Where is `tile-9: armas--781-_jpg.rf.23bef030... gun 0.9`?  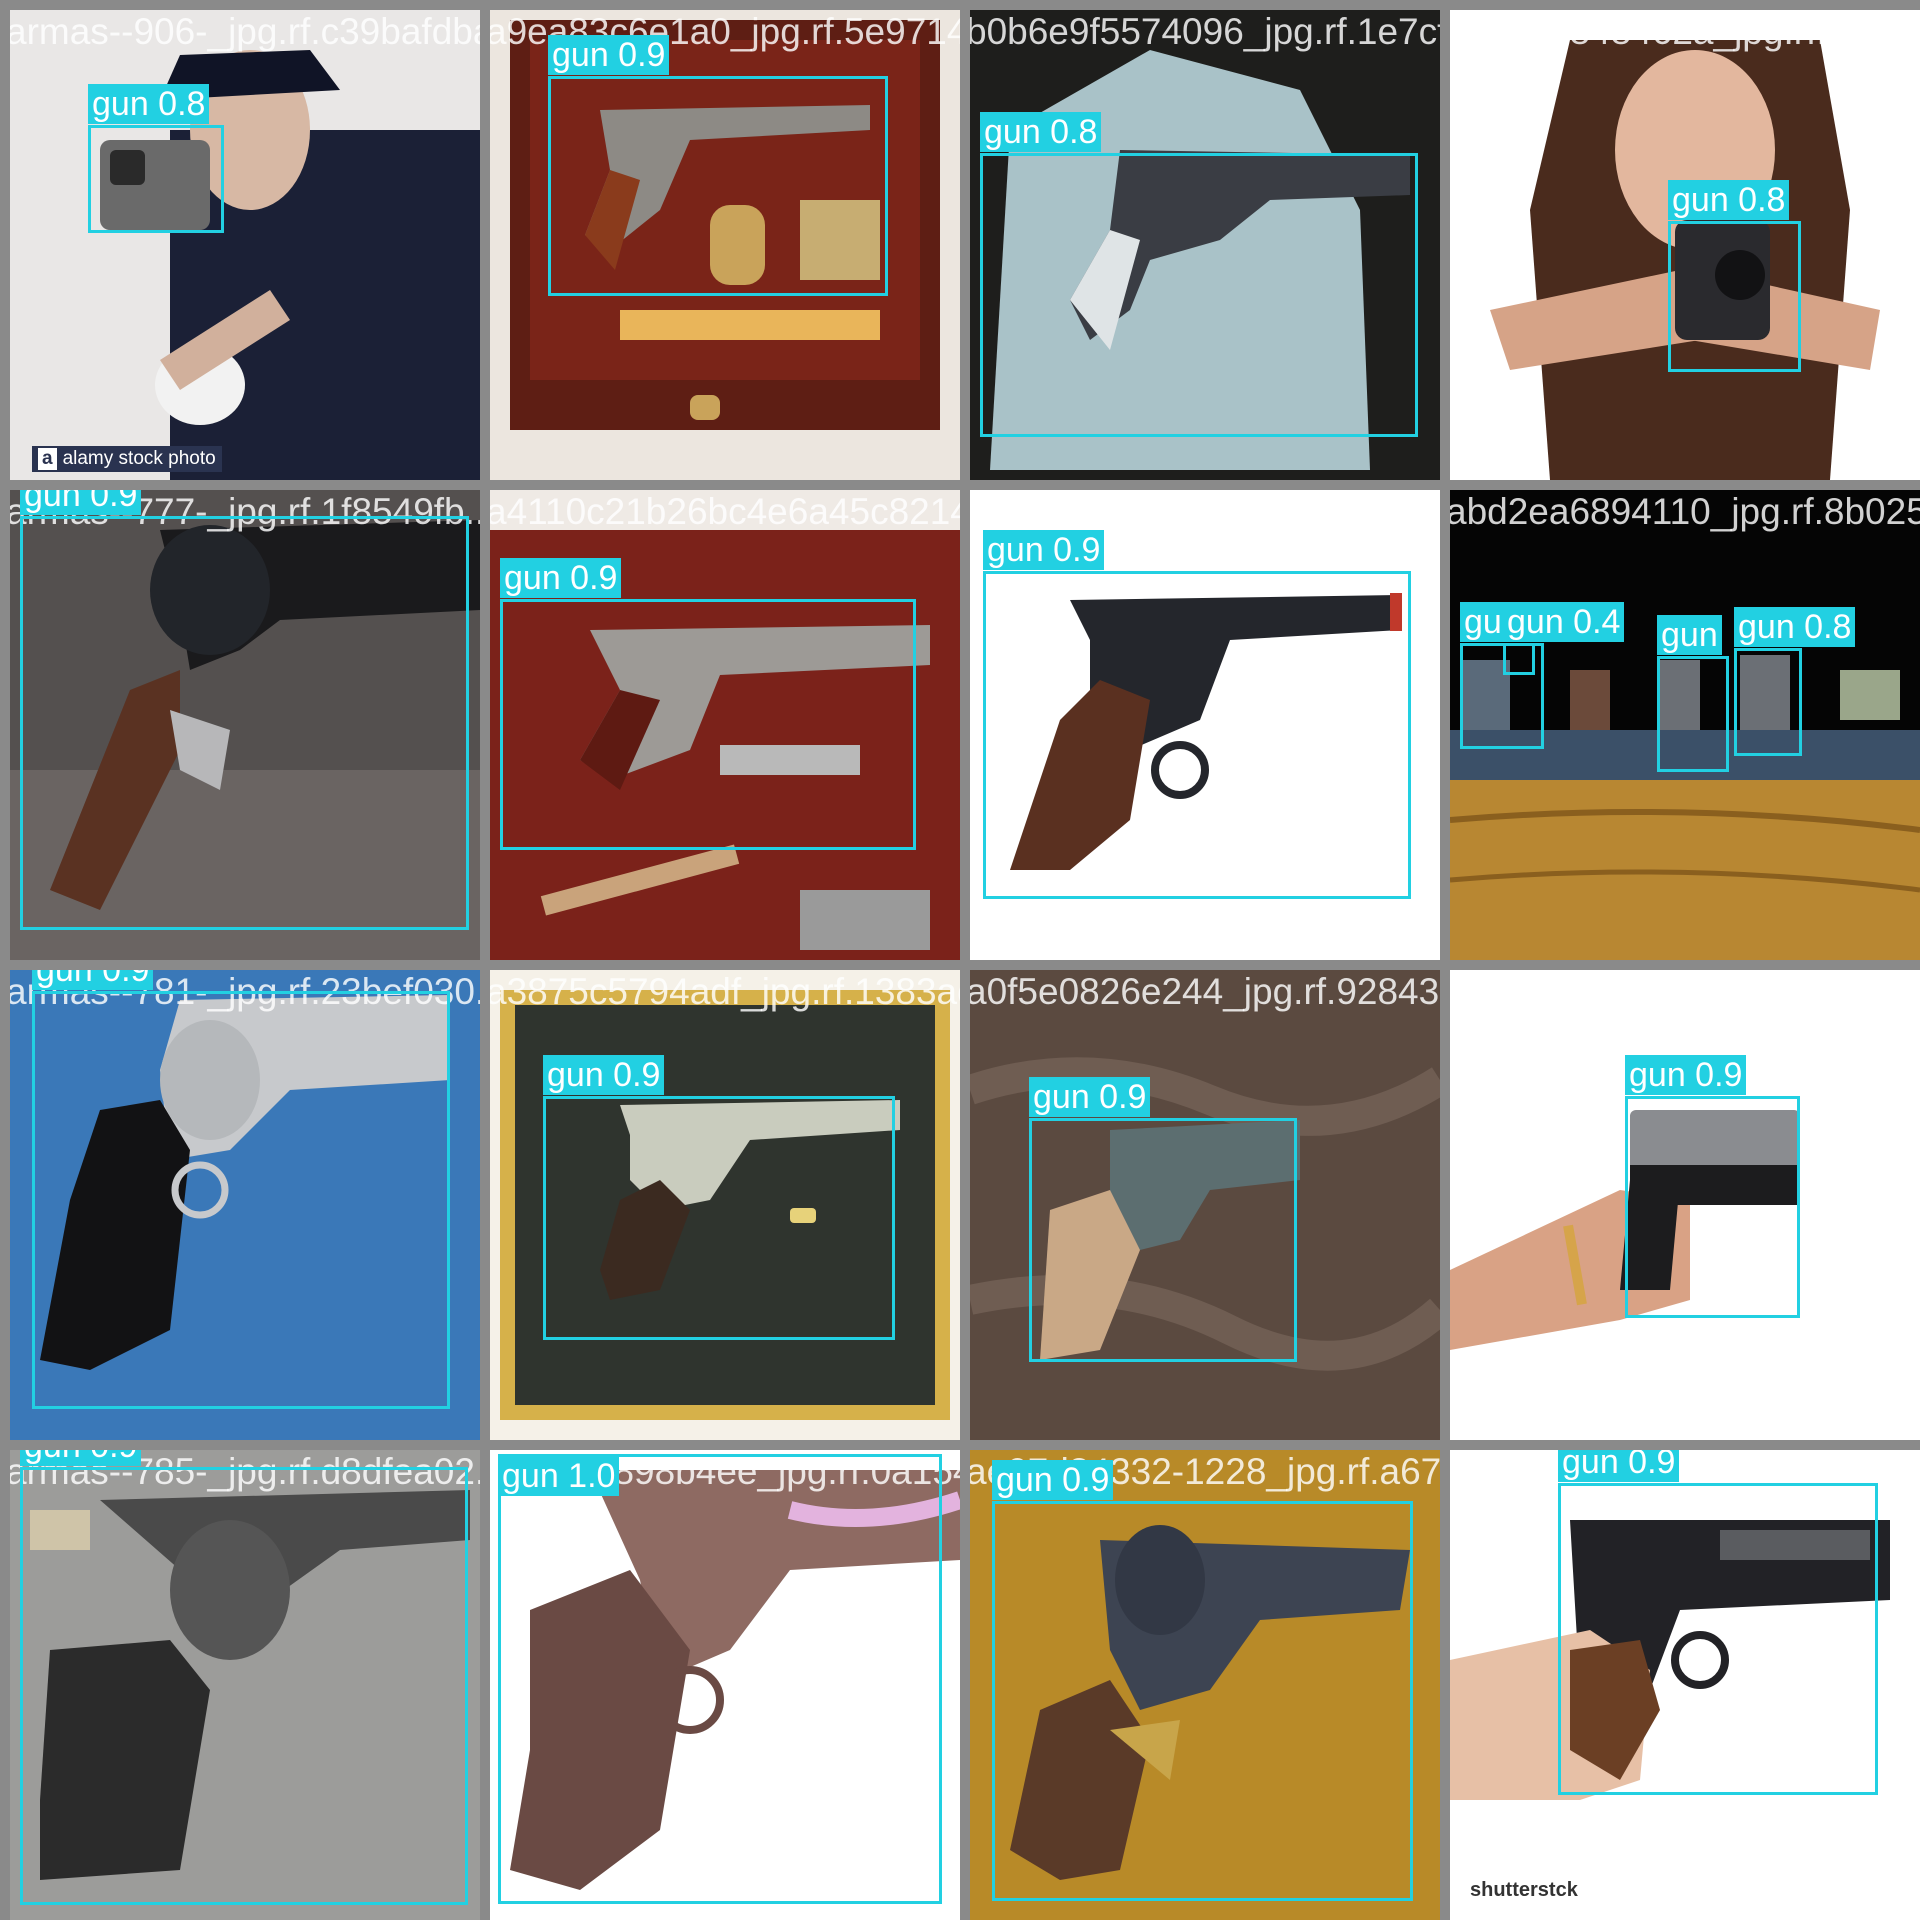
tile-9: armas--781-_jpg.rf.23bef030... gun 0.9 is located at coordinates (245, 1205).